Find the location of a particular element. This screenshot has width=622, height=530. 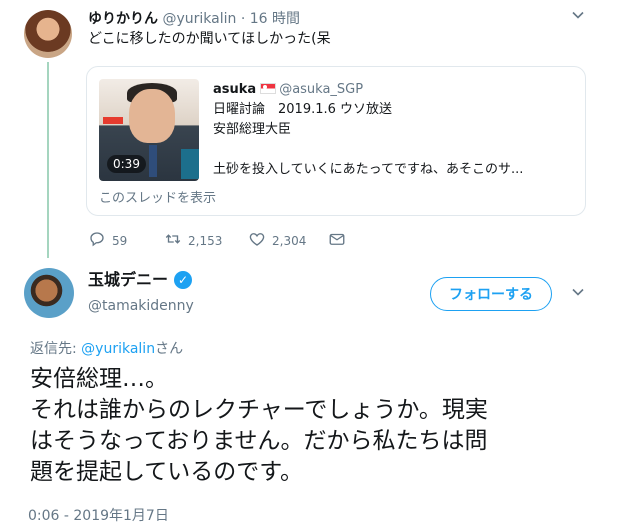

reply-icon is located at coordinates (97, 240).